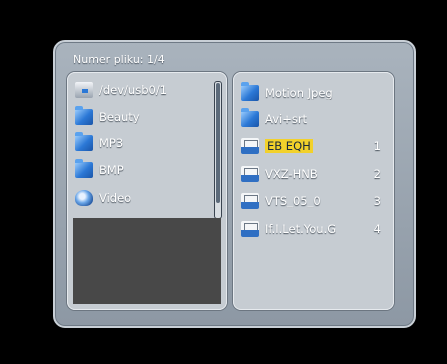  Describe the element at coordinates (377, 146) in the screenshot. I see `file-item-number: 1` at that location.